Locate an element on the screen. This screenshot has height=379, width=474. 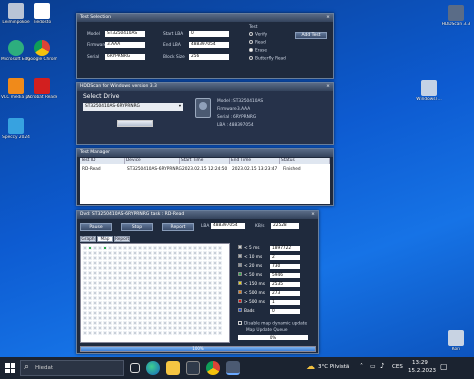
test-radio-butterfly-read: Butterfly Read is located at coordinates (267, 59).